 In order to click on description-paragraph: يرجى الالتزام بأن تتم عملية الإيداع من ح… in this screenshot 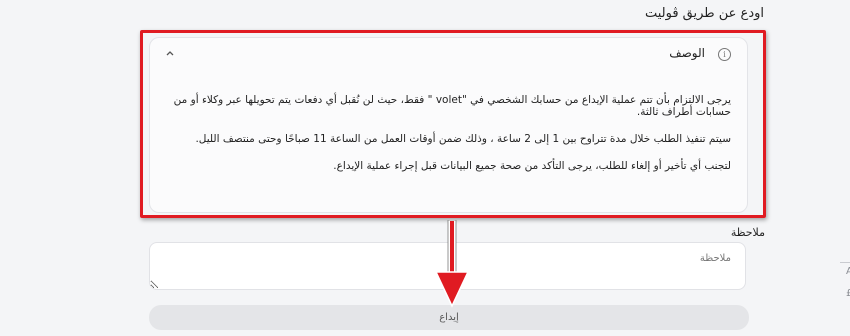, I will do `click(452, 106)`.